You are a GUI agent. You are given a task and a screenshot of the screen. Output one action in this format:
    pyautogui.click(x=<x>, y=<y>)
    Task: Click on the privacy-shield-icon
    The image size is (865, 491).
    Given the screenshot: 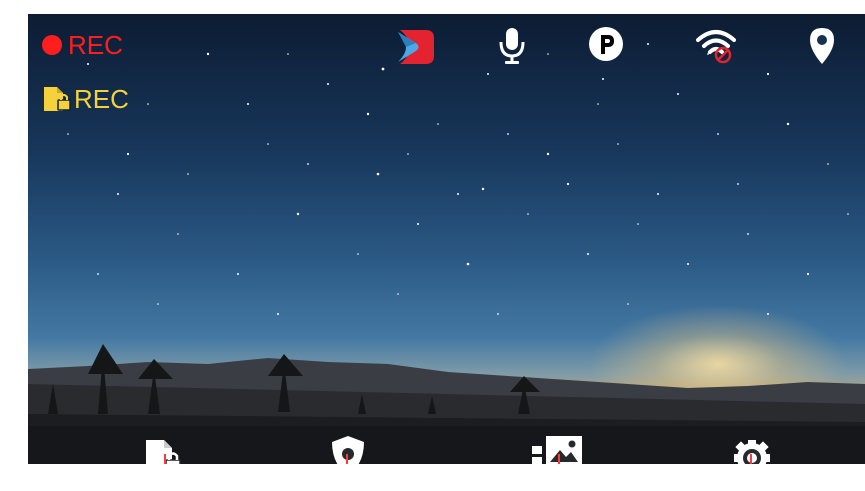 What is the action you would take?
    pyautogui.click(x=348, y=447)
    